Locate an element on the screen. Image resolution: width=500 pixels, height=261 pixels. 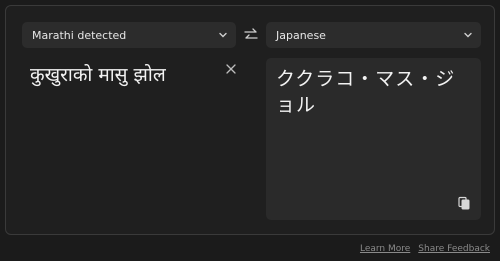
copy-icon is located at coordinates (464, 203).